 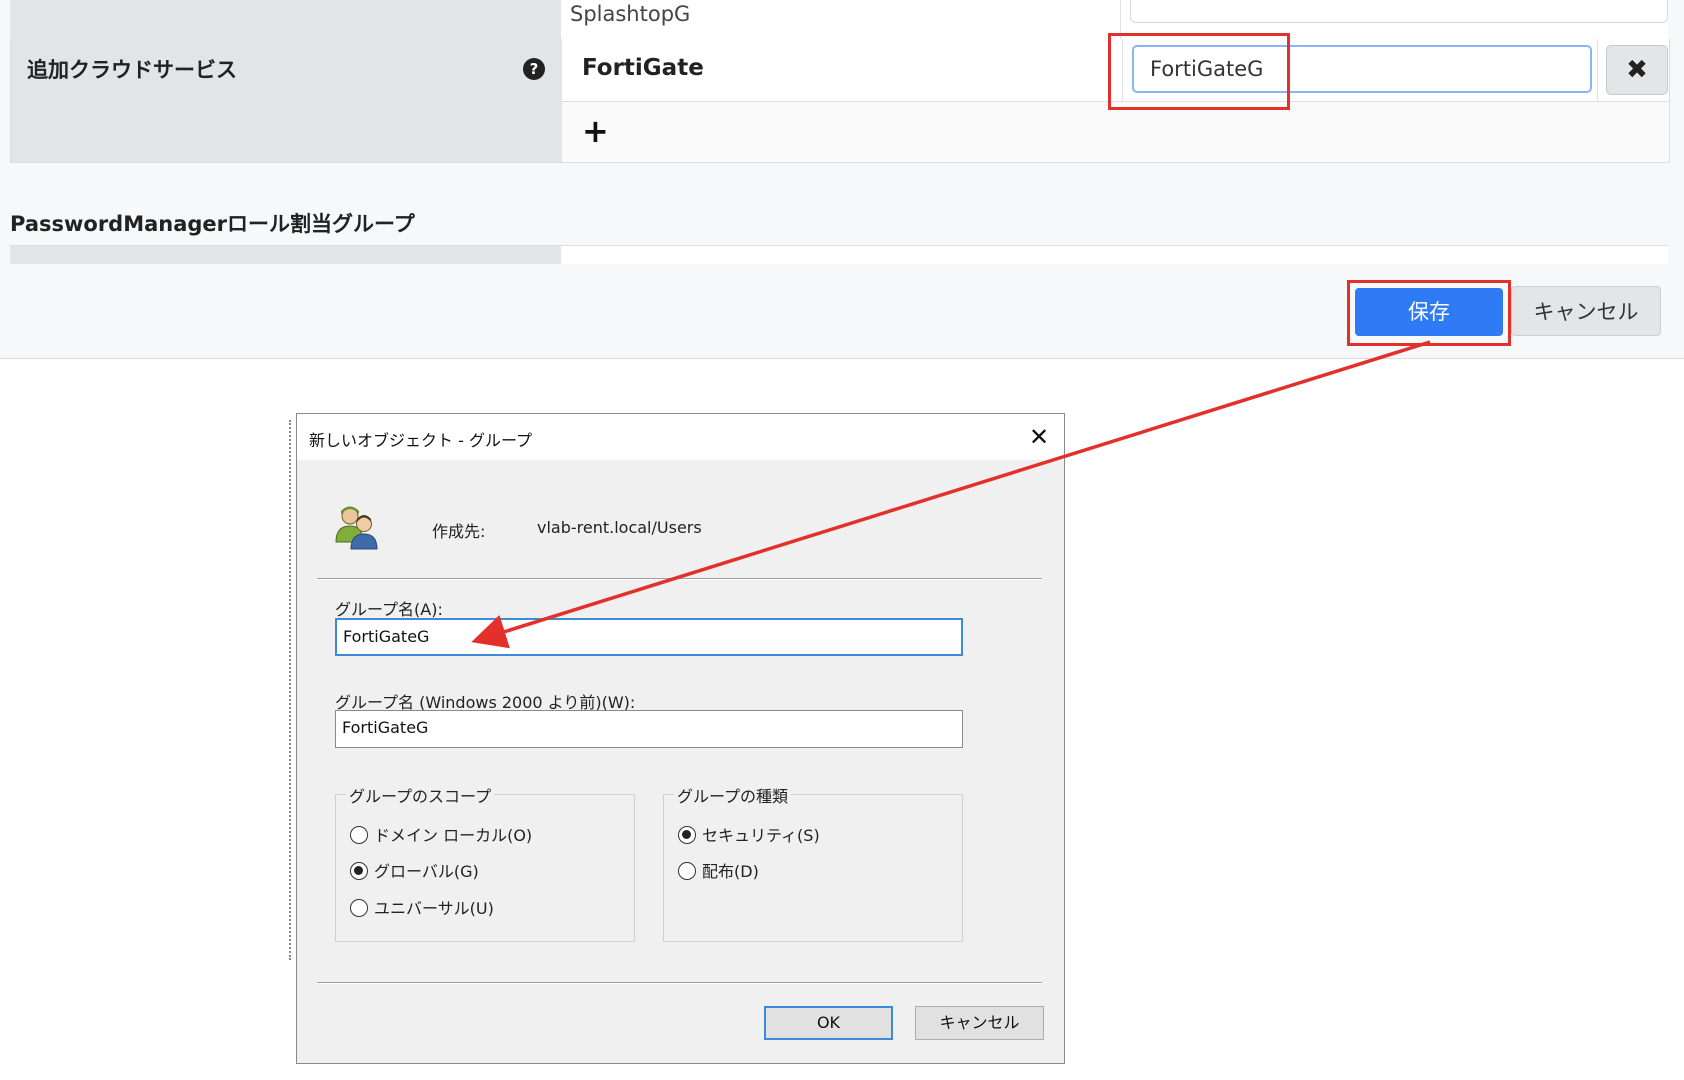 What do you see at coordinates (680, 437) in the screenshot?
I see `dialog-title-bar: 新しいオブジェクト - グループ ✕` at bounding box center [680, 437].